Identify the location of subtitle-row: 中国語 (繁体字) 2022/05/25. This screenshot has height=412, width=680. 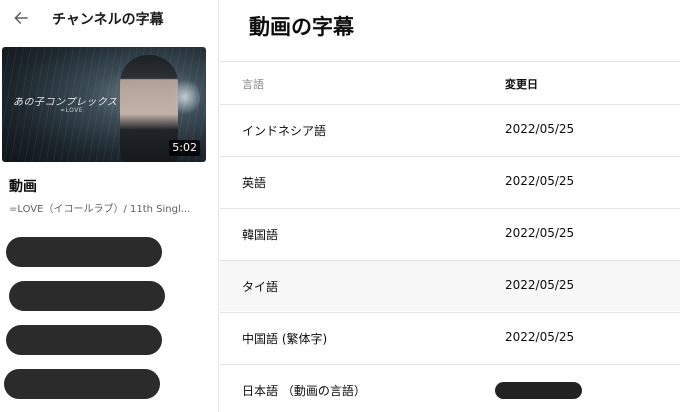
(450, 337).